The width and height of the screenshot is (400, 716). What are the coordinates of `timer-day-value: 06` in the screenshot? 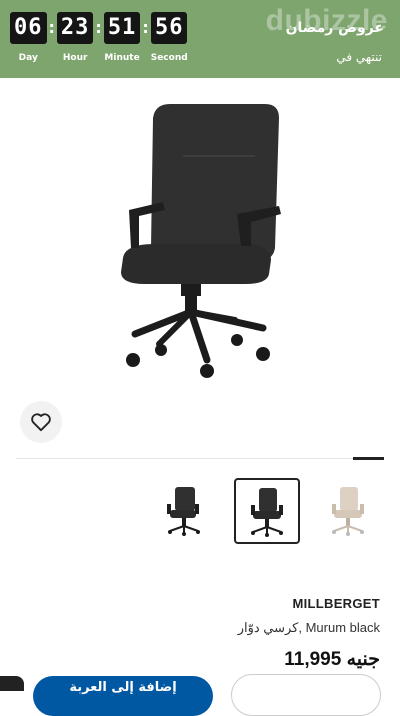 It's located at (28, 28).